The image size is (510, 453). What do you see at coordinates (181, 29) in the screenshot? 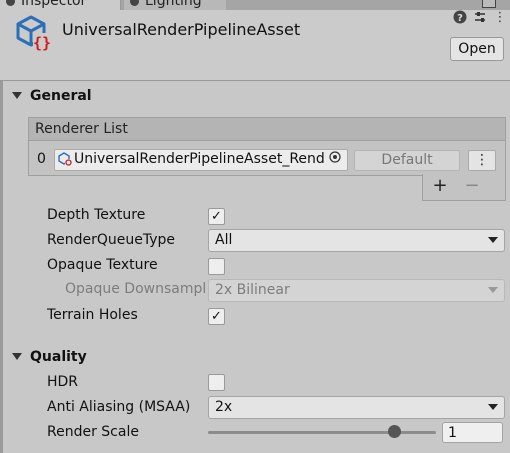
I see `asset-title: UniversalRenderPipelineAsset` at bounding box center [181, 29].